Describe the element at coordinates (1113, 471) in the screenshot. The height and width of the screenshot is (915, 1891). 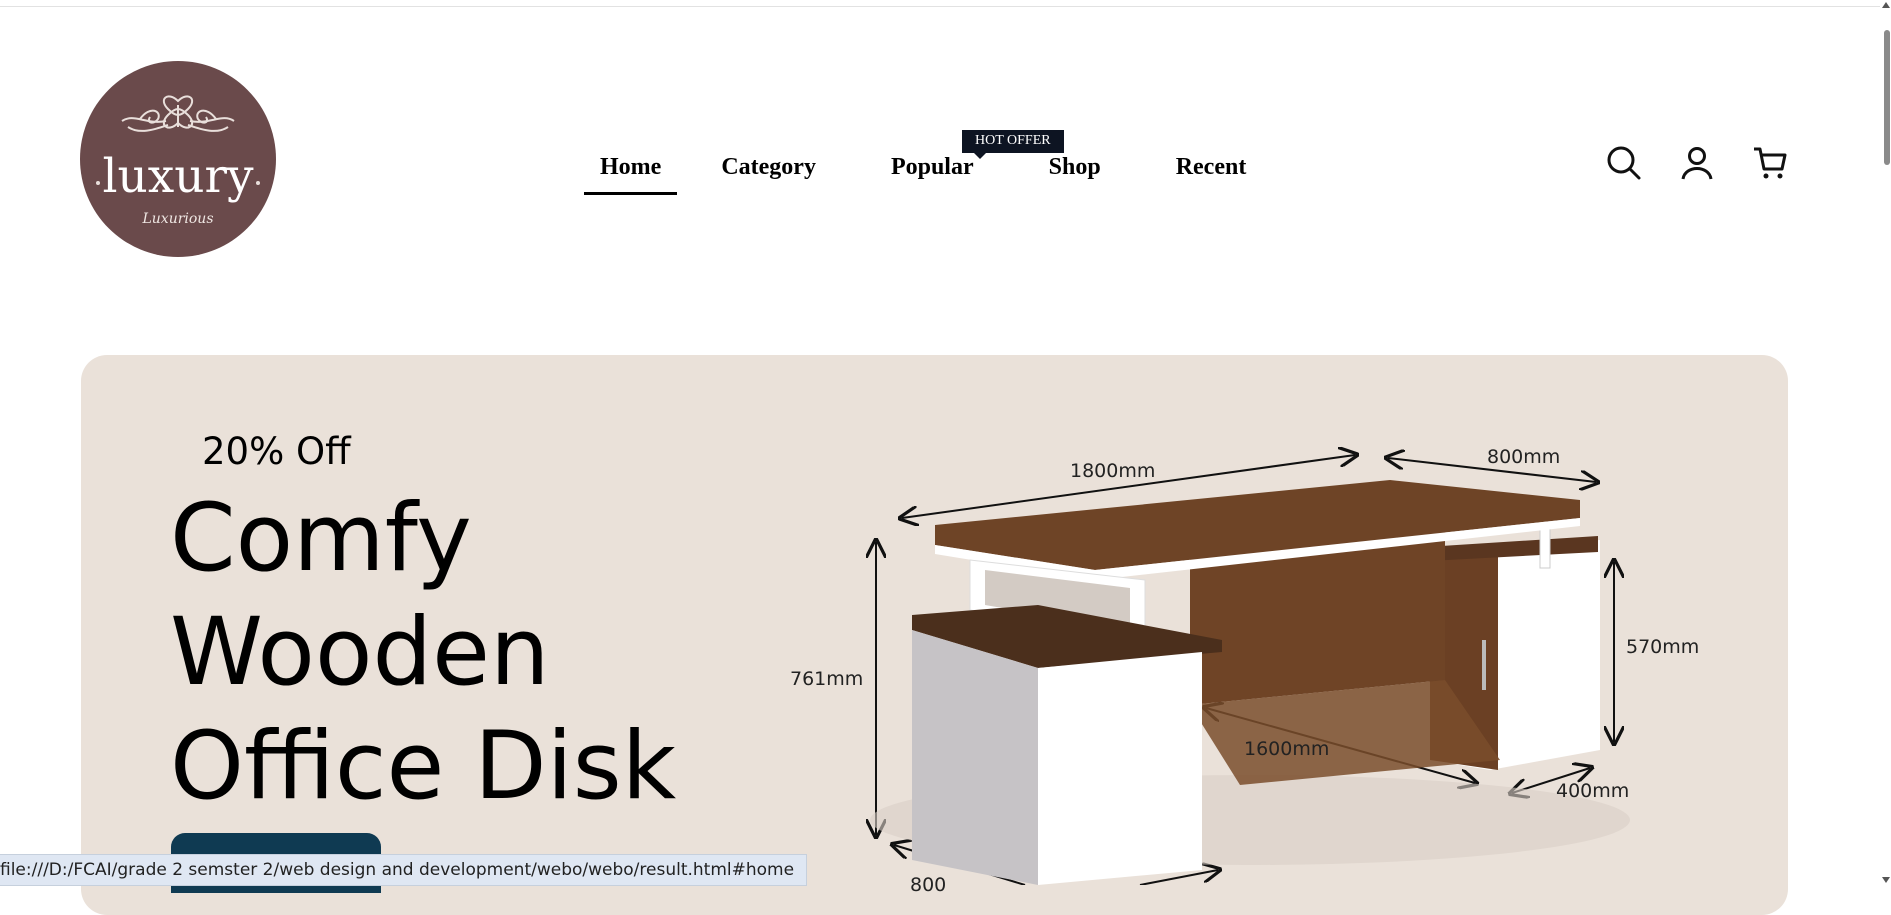
I see `dimension-label: 1800mm` at that location.